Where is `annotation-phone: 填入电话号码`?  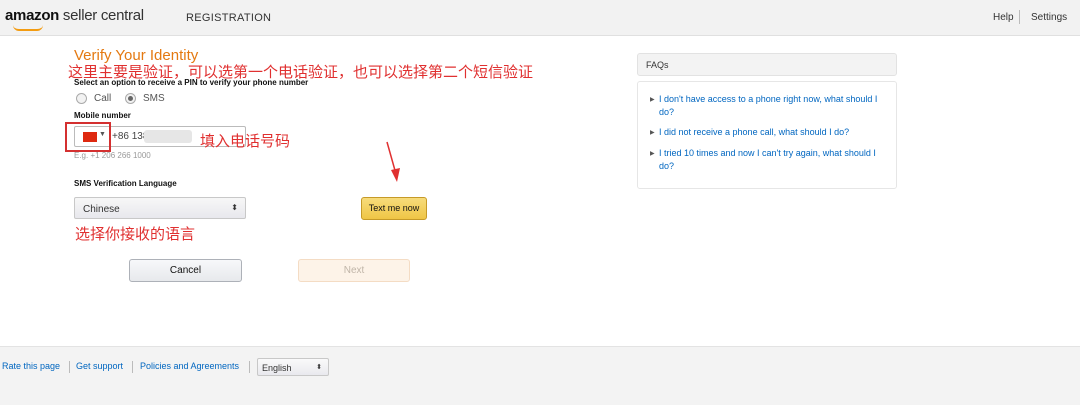
annotation-phone: 填入电话号码 is located at coordinates (245, 141).